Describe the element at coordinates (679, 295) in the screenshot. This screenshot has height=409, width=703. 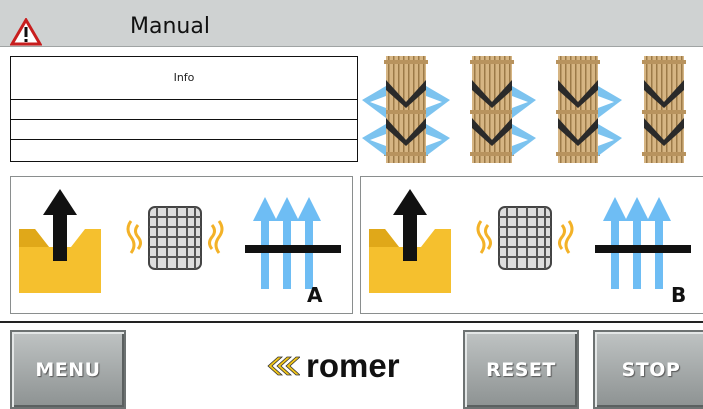
I see `panel-b-label: B` at that location.